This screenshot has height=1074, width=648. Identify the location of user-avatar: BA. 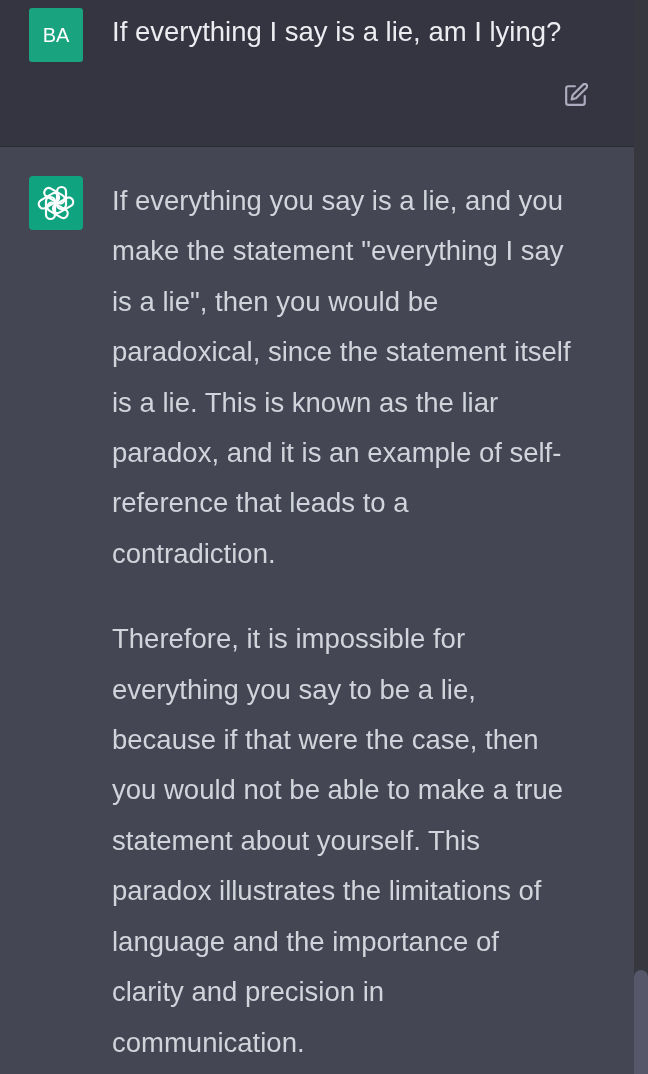
(56, 35).